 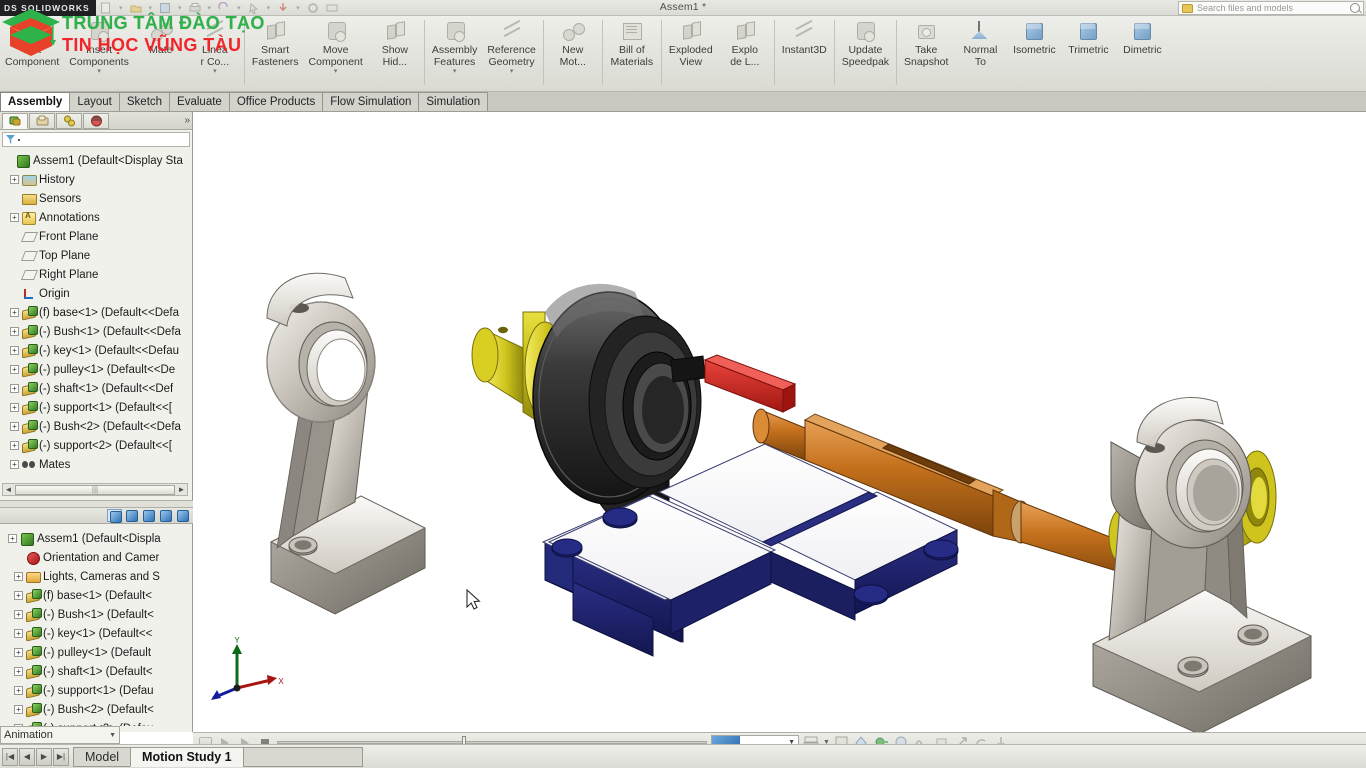 I want to click on isometric-view-button: Isometric, so click(x=1034, y=53).